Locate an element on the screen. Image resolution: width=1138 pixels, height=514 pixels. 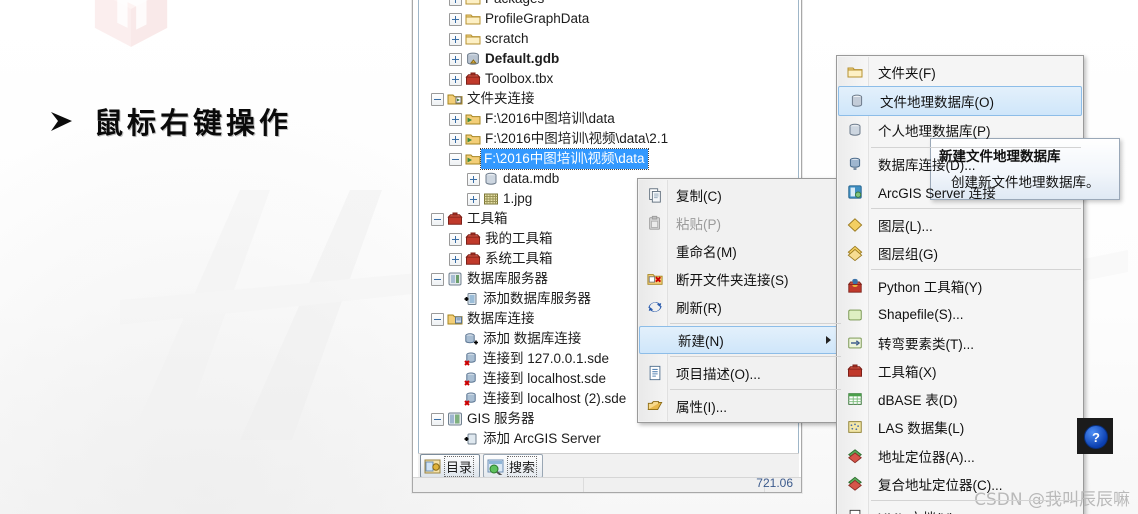
tree-item: F:\2016中图培训\视频\data is located at coordinates (608, 159).